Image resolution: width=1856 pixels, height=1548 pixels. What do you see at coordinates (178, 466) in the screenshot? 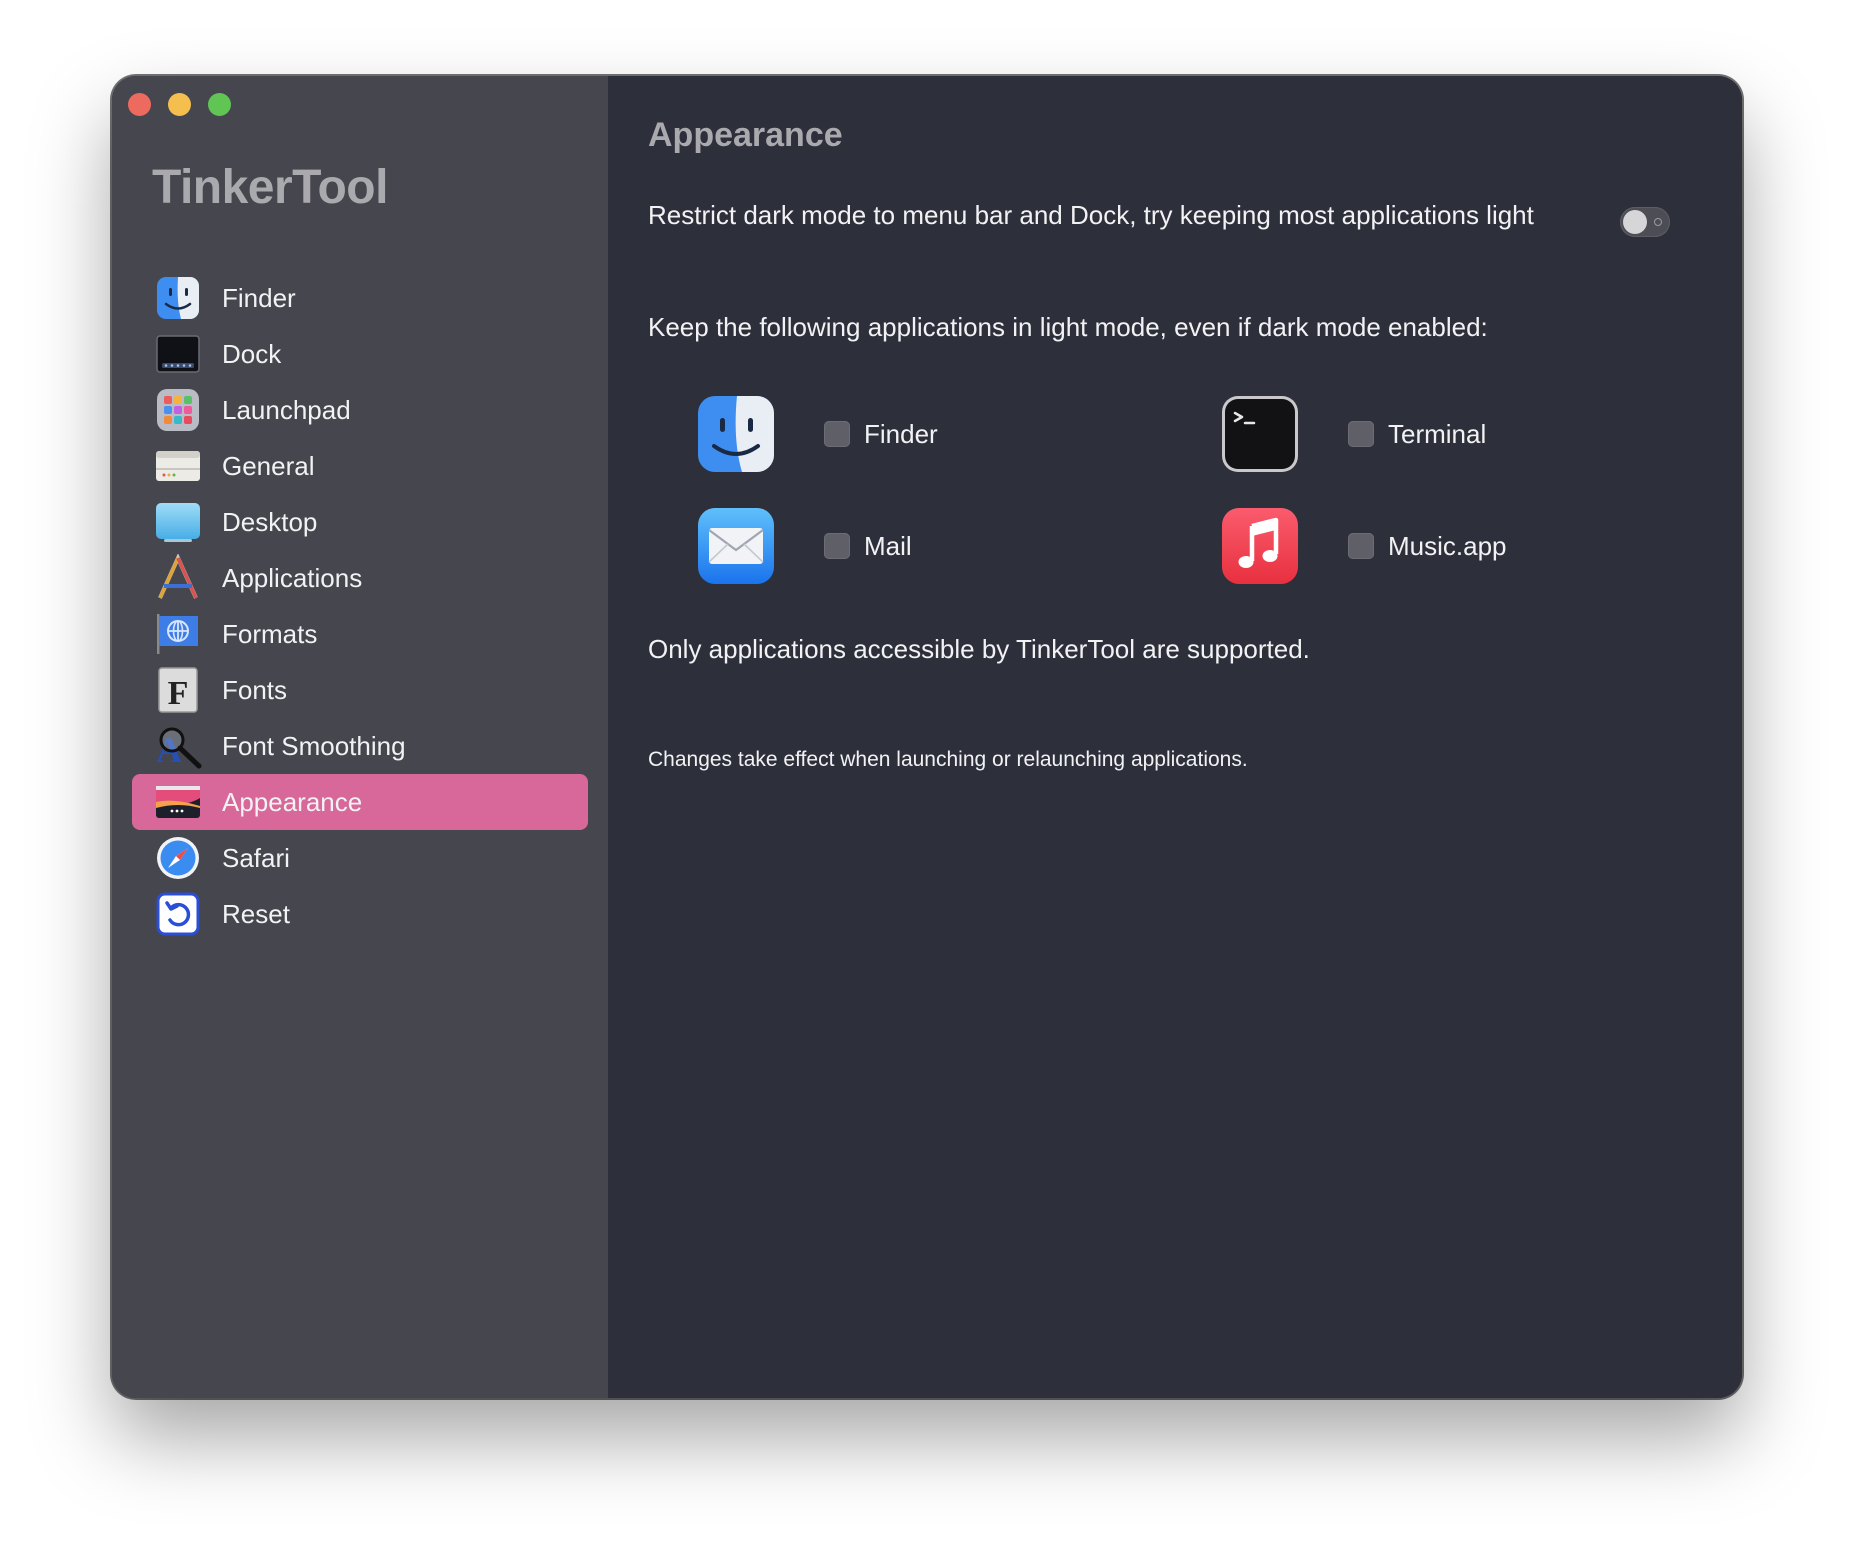
I see `general-icon` at bounding box center [178, 466].